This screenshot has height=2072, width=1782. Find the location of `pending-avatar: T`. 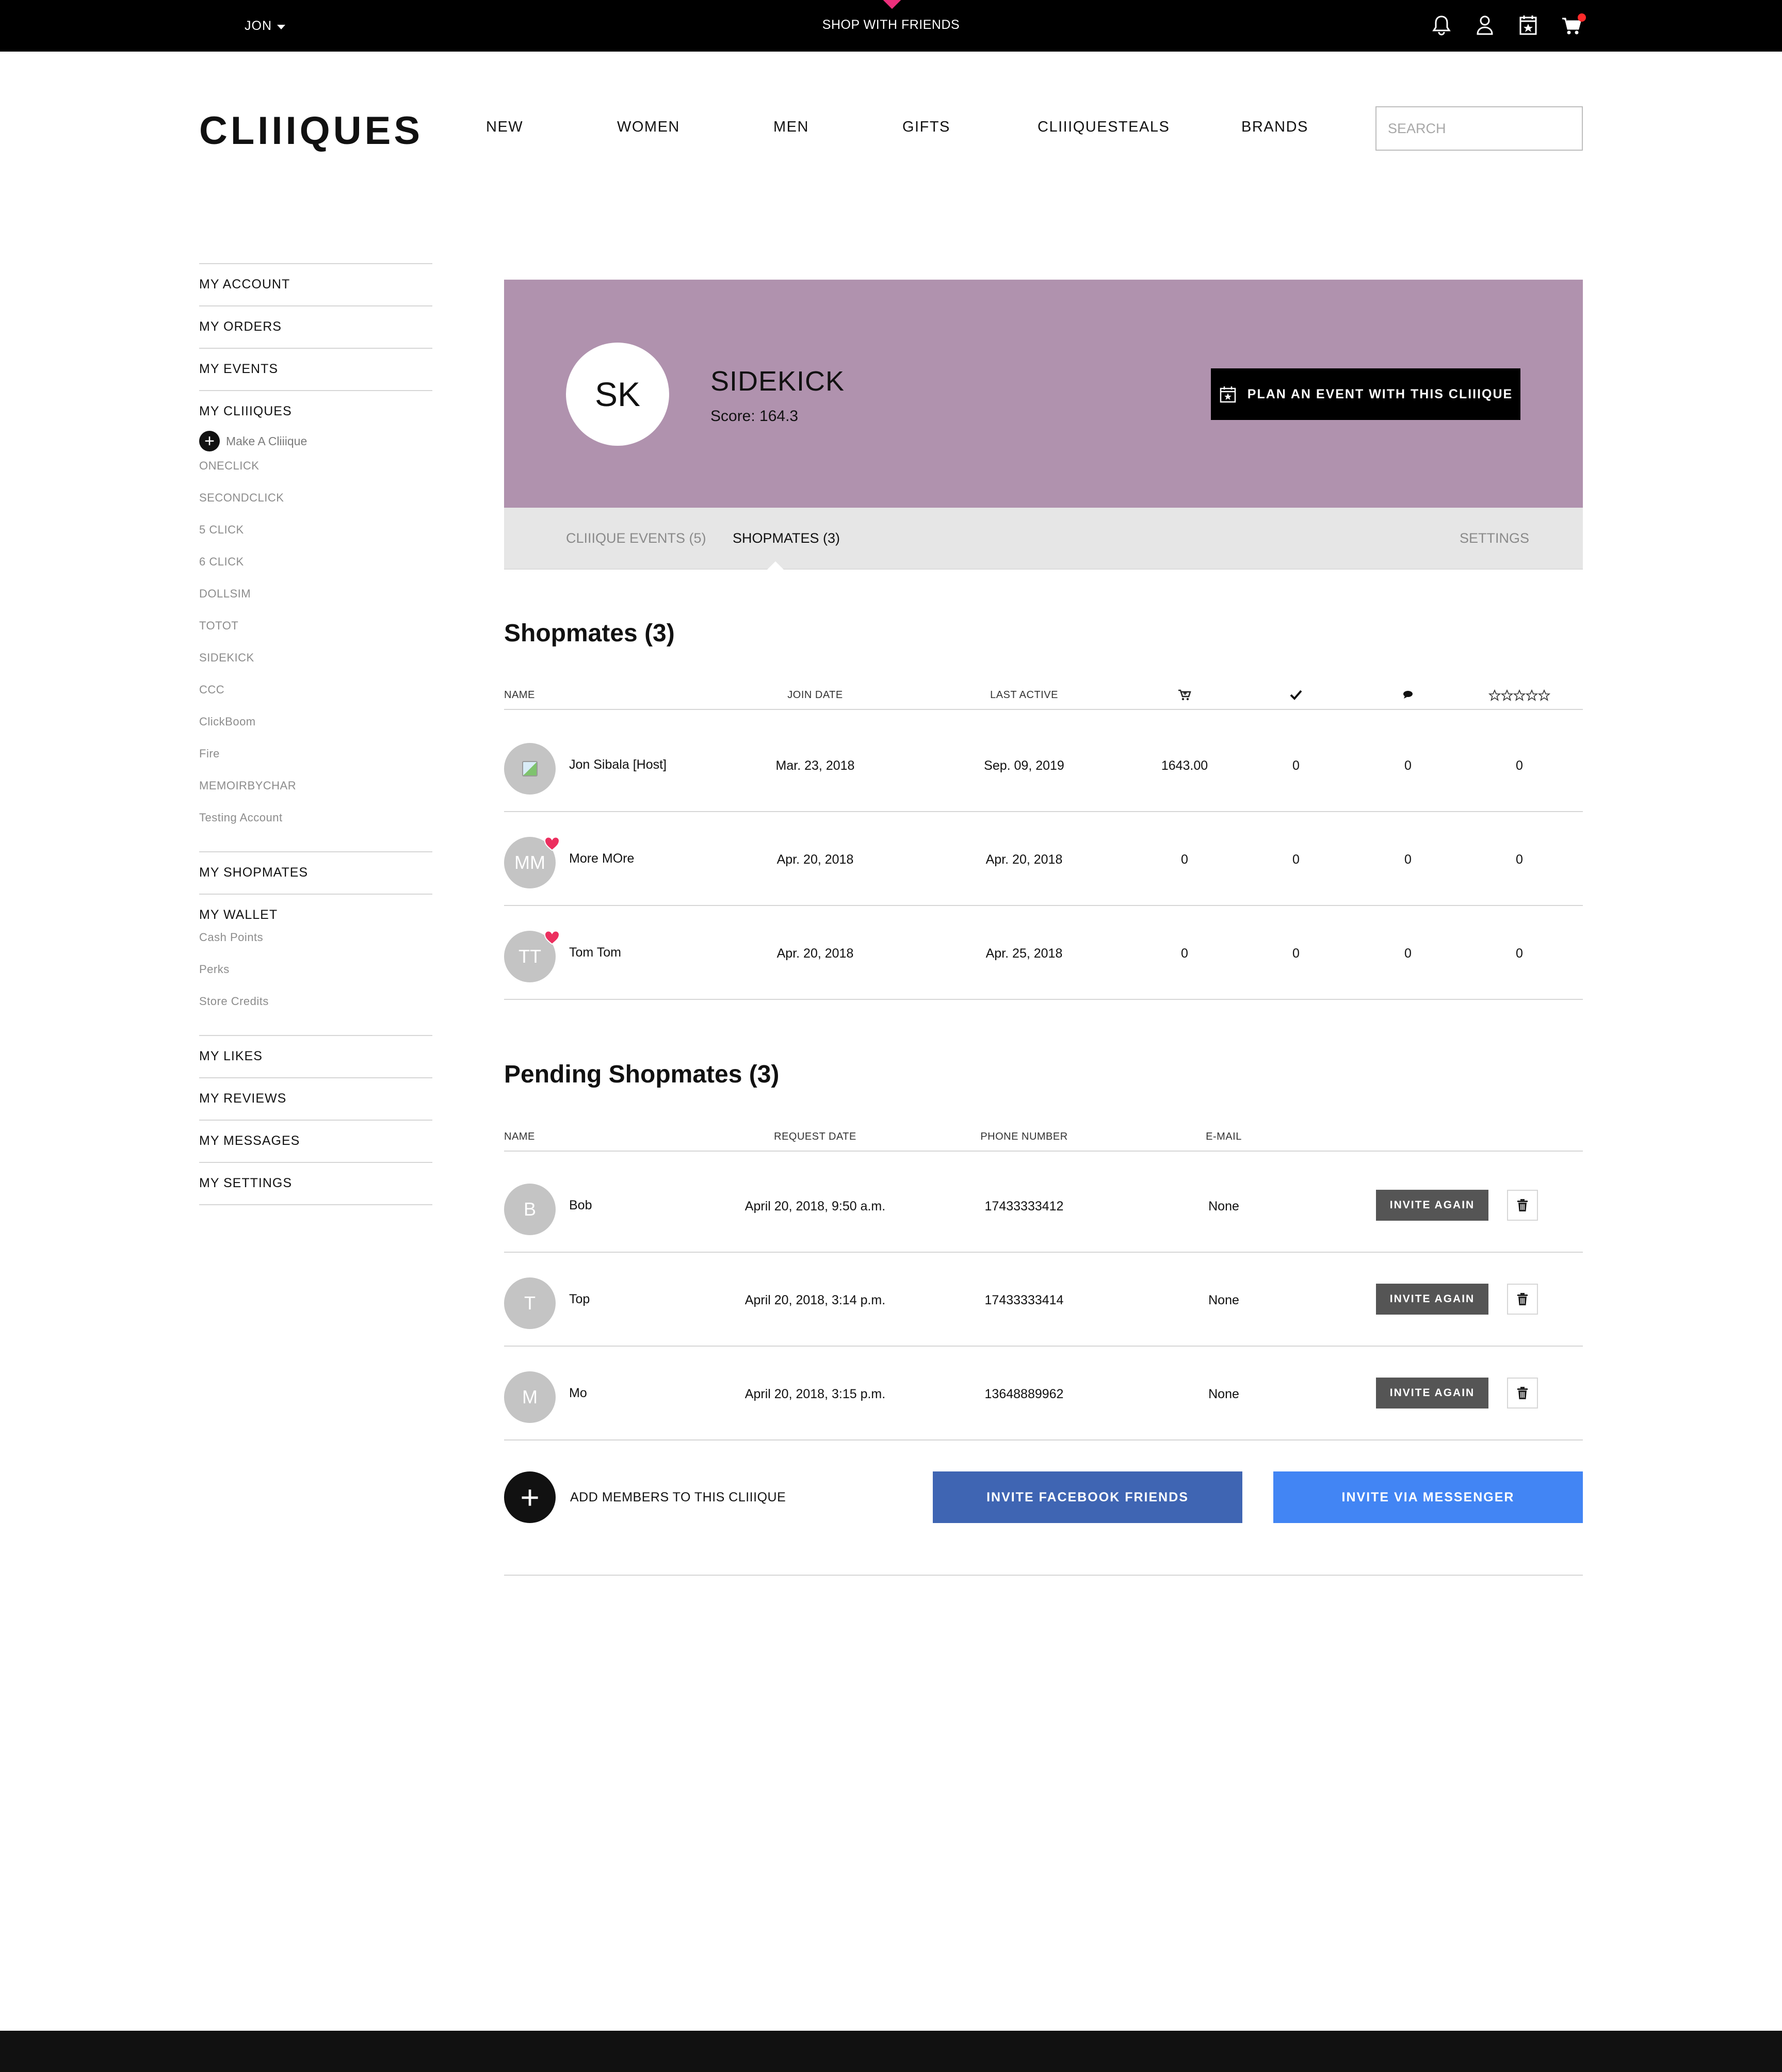

pending-avatar: T is located at coordinates (530, 1303).